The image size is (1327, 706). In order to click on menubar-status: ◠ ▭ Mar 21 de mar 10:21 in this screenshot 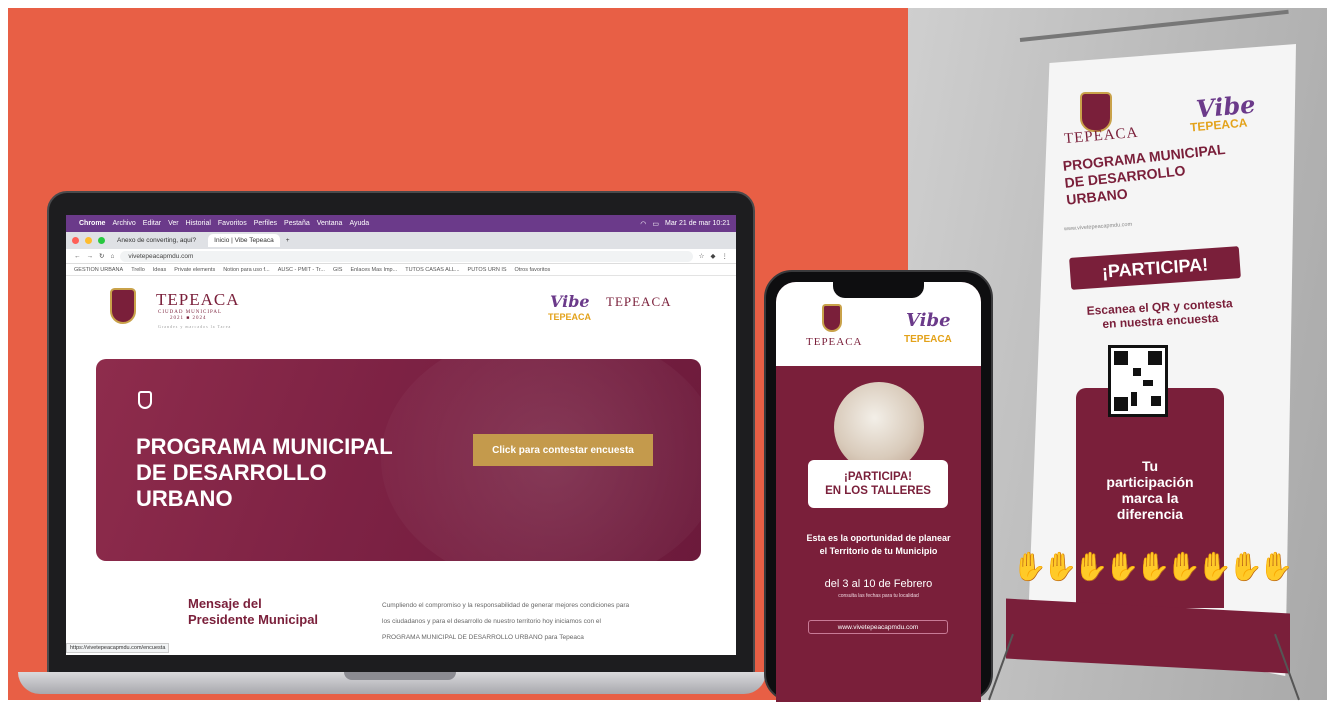, I will do `click(685, 224)`.